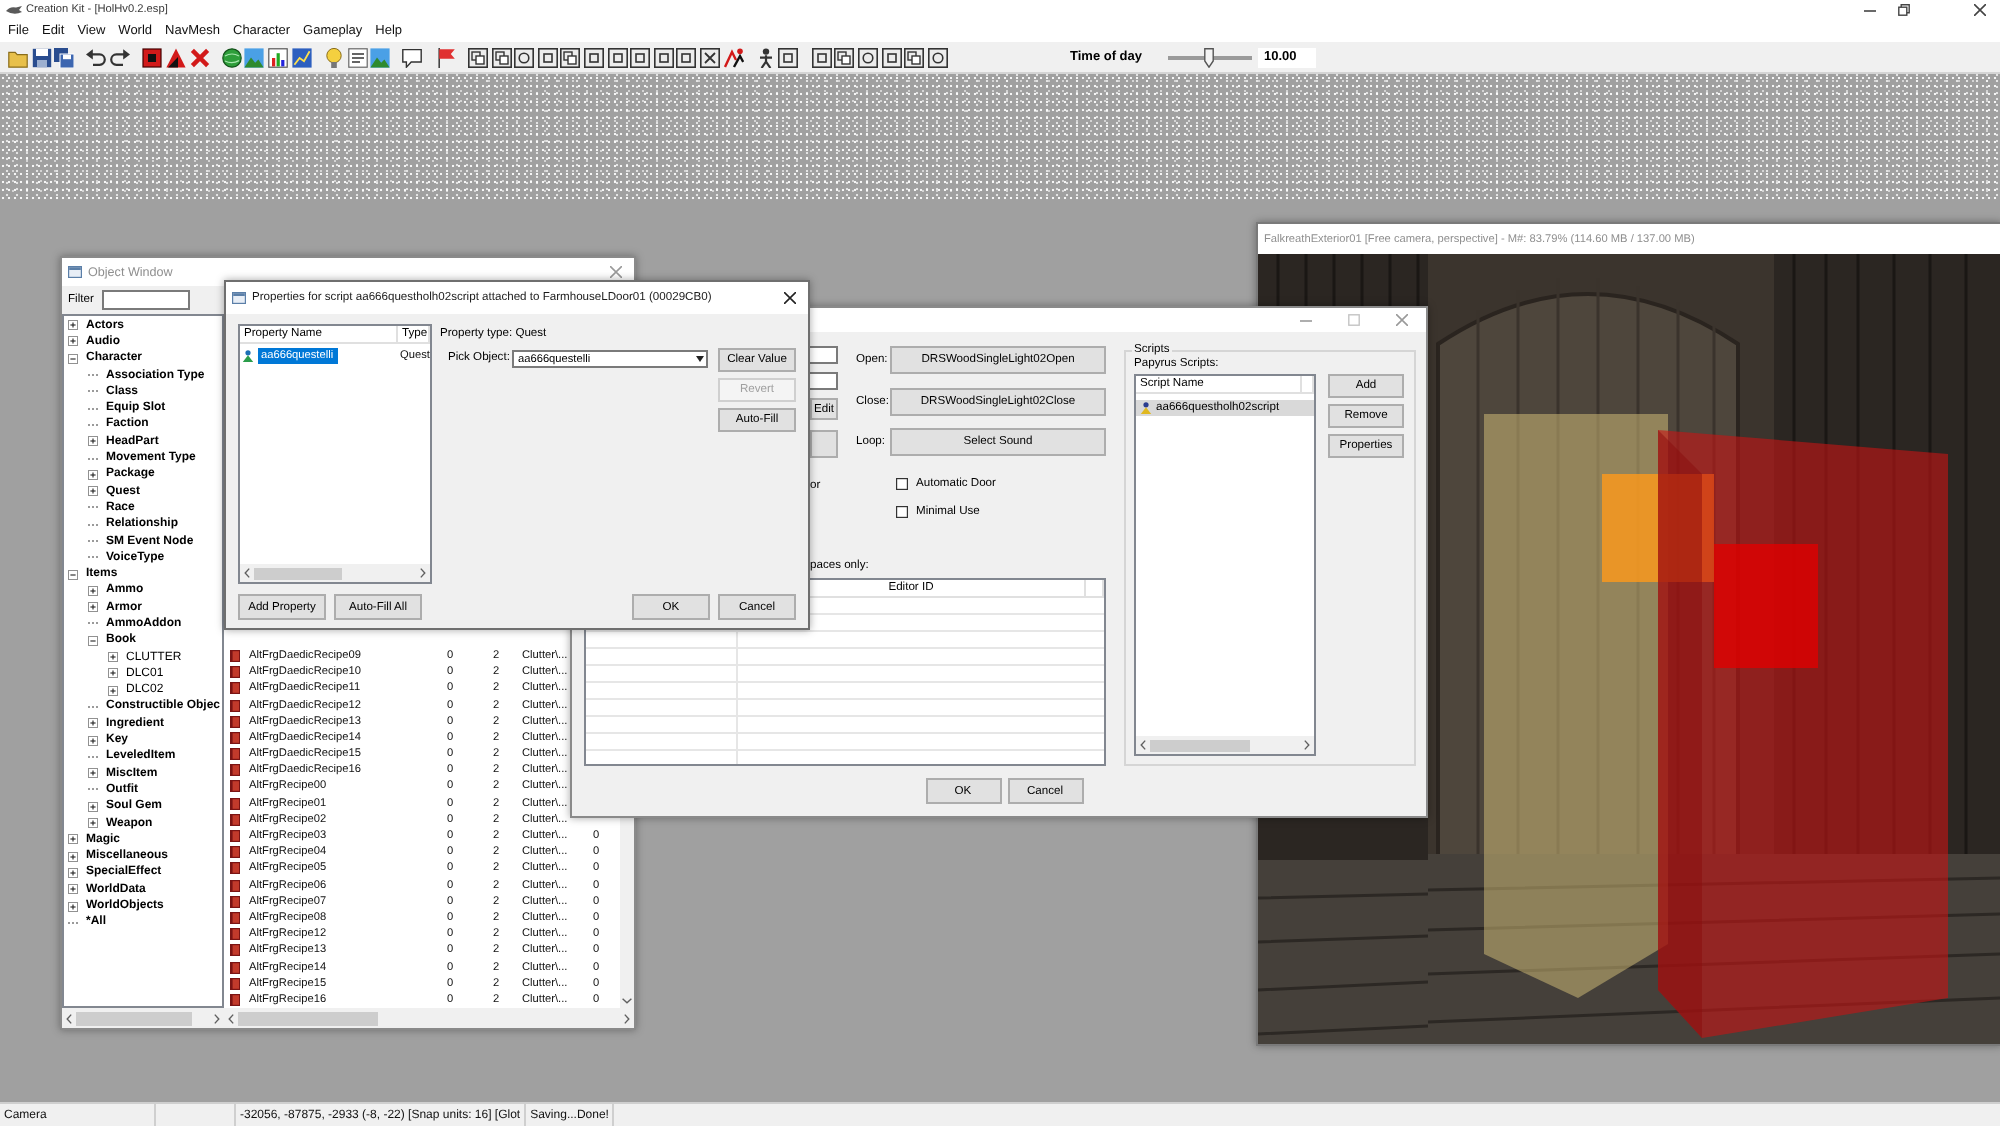  I want to click on restore-icon, so click(1904, 10).